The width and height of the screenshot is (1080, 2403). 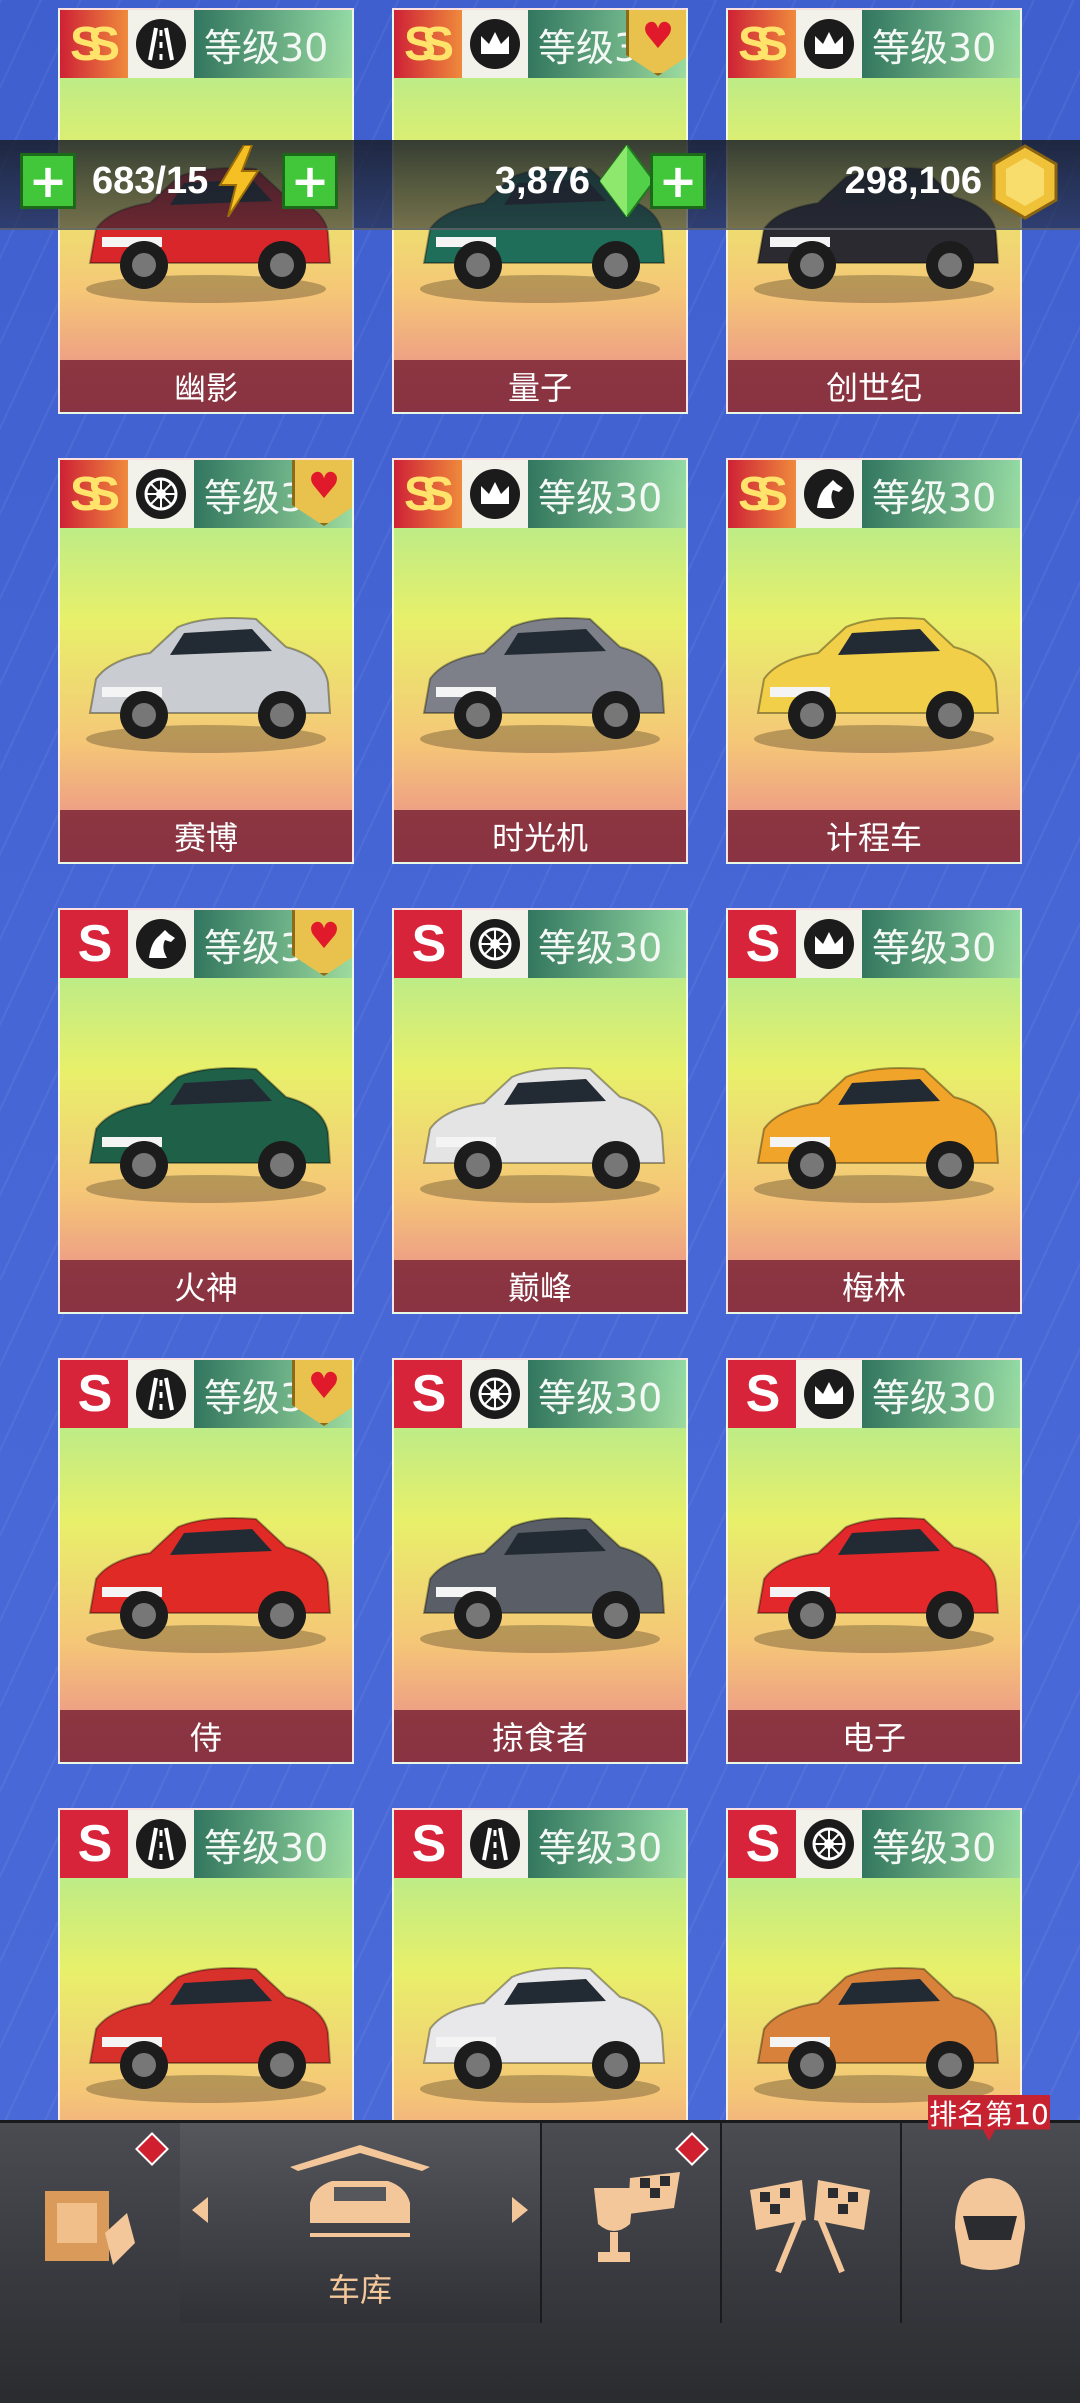 What do you see at coordinates (874, 661) in the screenshot?
I see `car-card: SS 等级30 计程车` at bounding box center [874, 661].